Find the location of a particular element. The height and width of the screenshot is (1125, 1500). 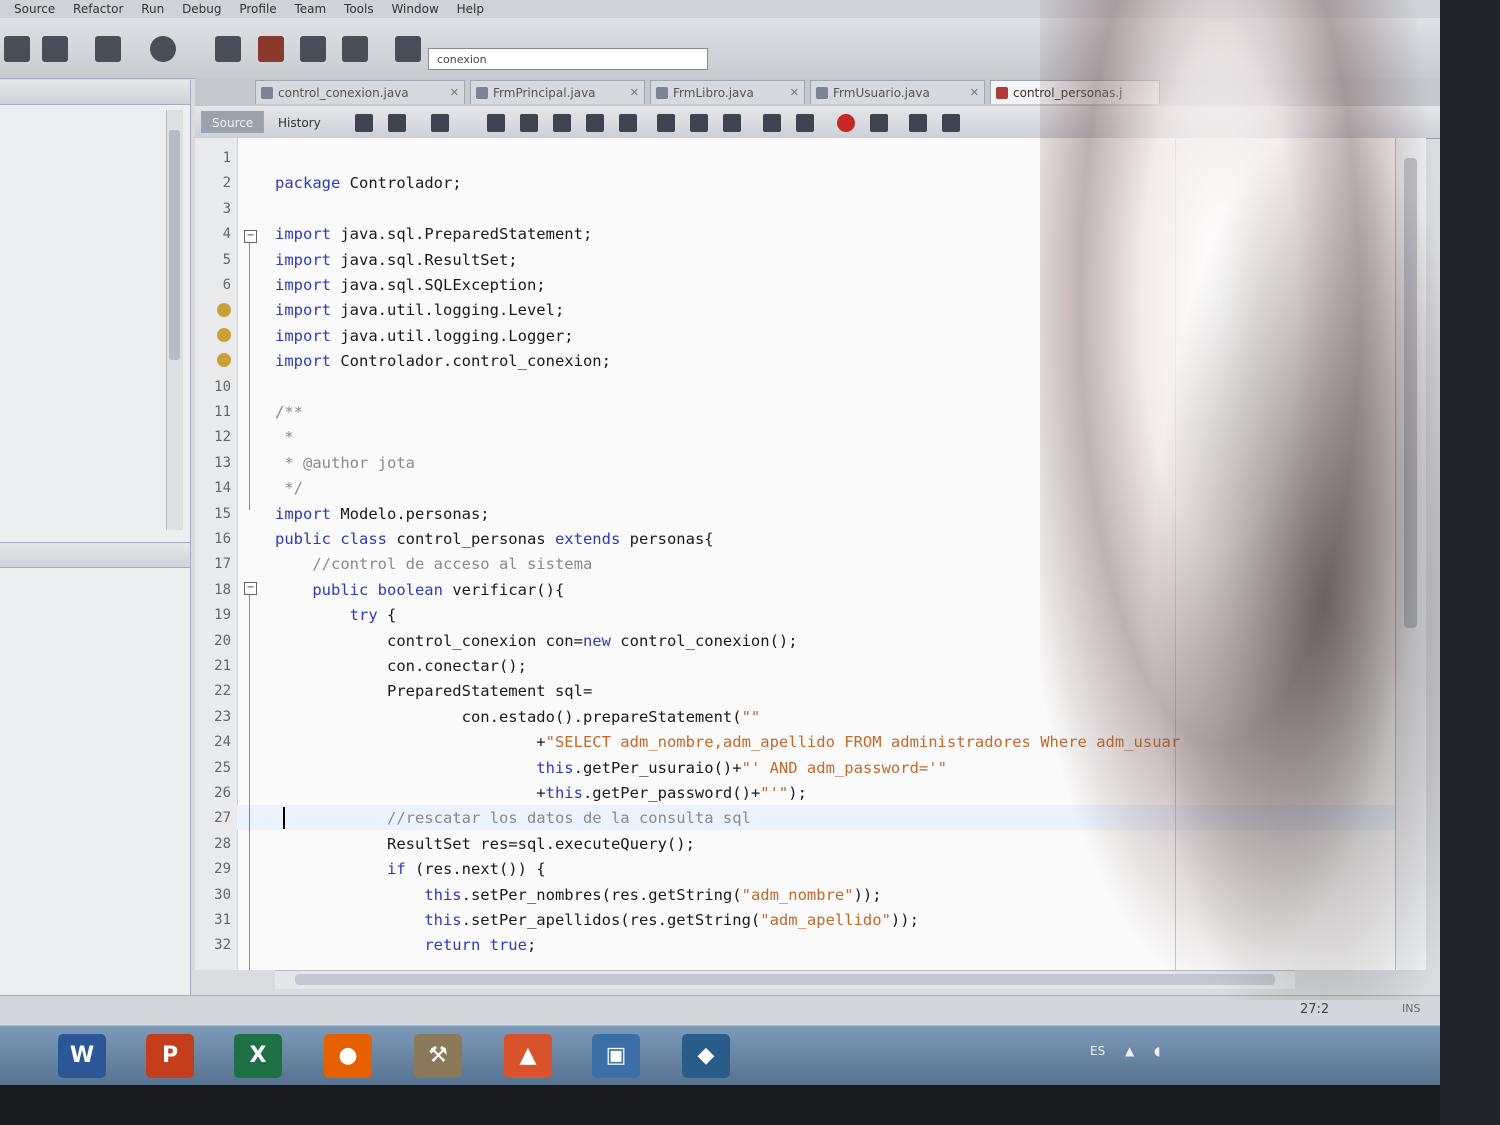

powerpoint-icon: P is located at coordinates (170, 1056).